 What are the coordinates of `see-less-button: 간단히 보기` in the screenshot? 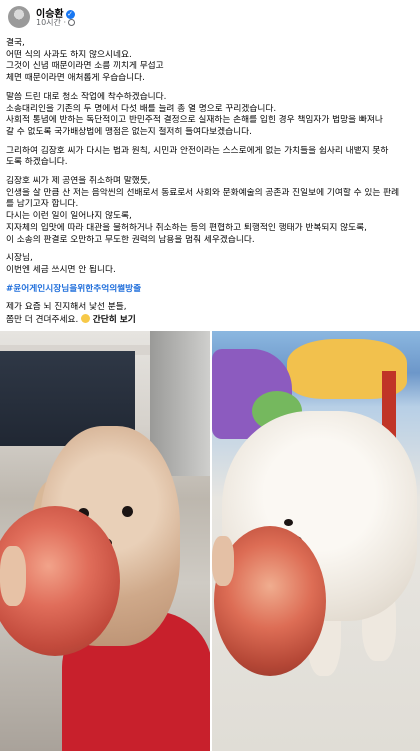 It's located at (114, 320).